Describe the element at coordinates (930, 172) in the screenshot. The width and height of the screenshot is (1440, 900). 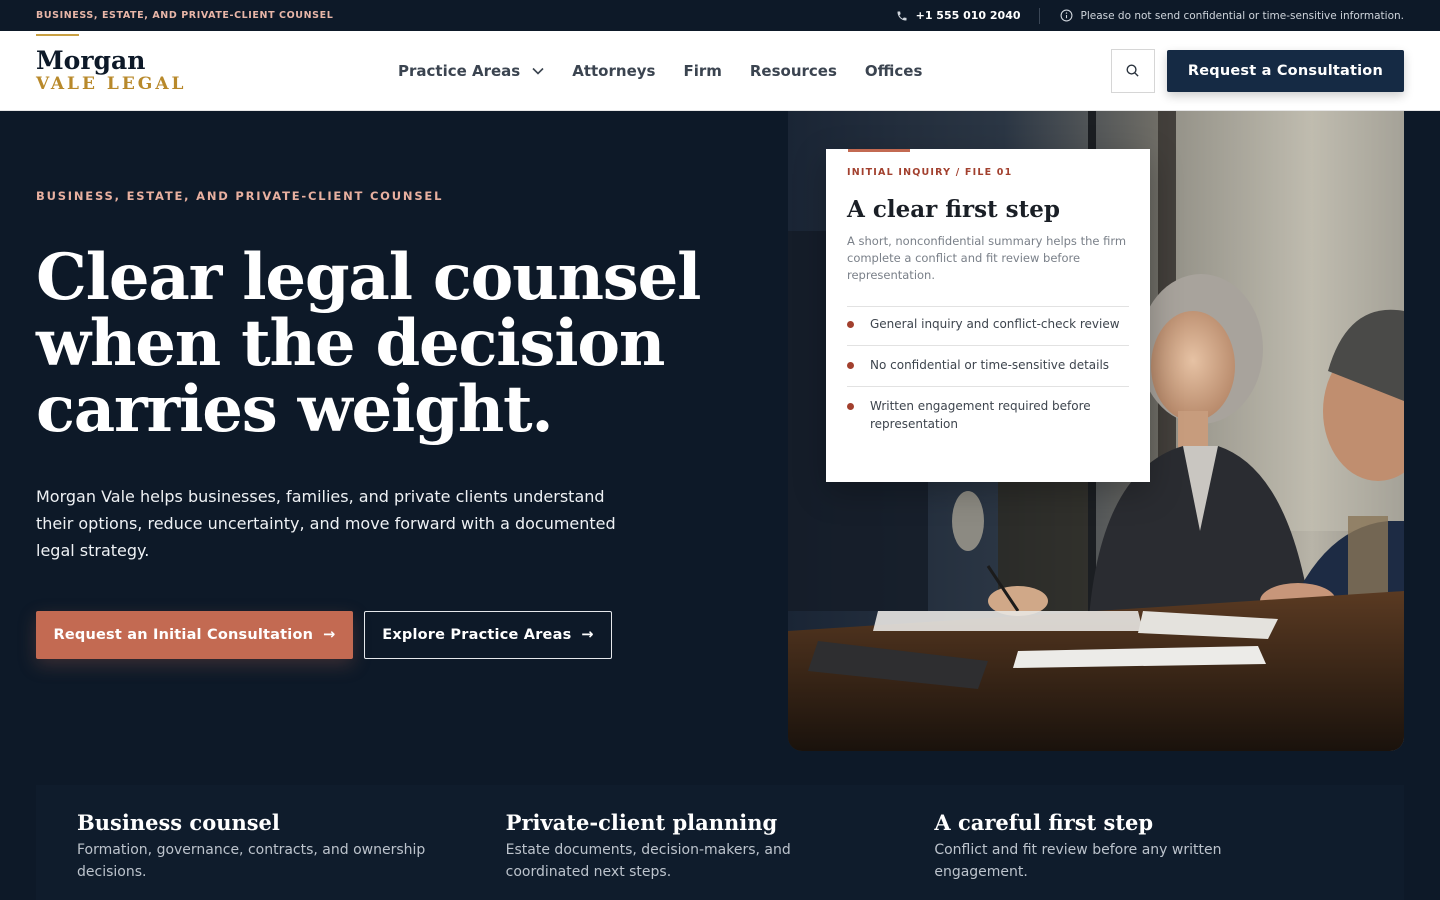
I see `card-tag: INITIAL INQUIRY / FILE 01` at that location.